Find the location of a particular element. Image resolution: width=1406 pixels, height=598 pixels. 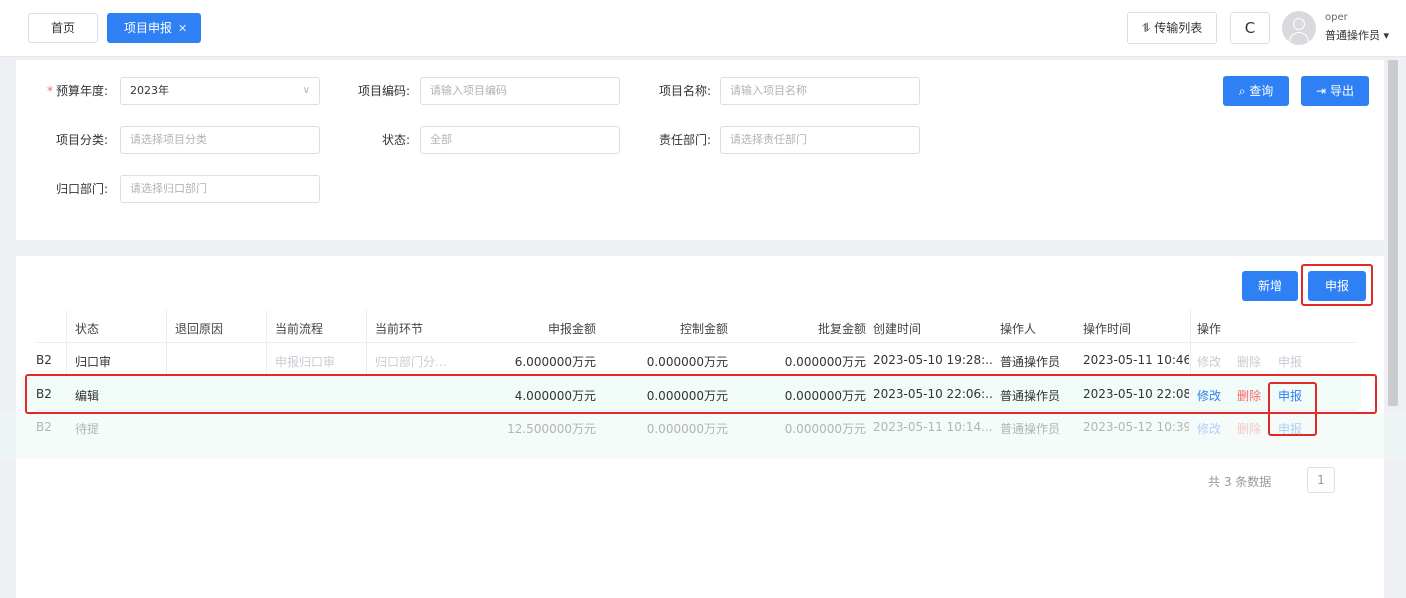

category-select: 请选择项目分类 is located at coordinates (220, 140).